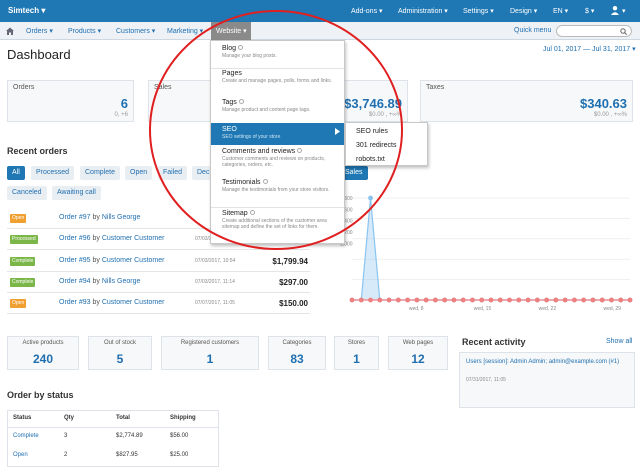 Image resolution: width=640 pixels, height=467 pixels. What do you see at coordinates (69, 418) in the screenshot?
I see `col-qty: Qty` at bounding box center [69, 418].